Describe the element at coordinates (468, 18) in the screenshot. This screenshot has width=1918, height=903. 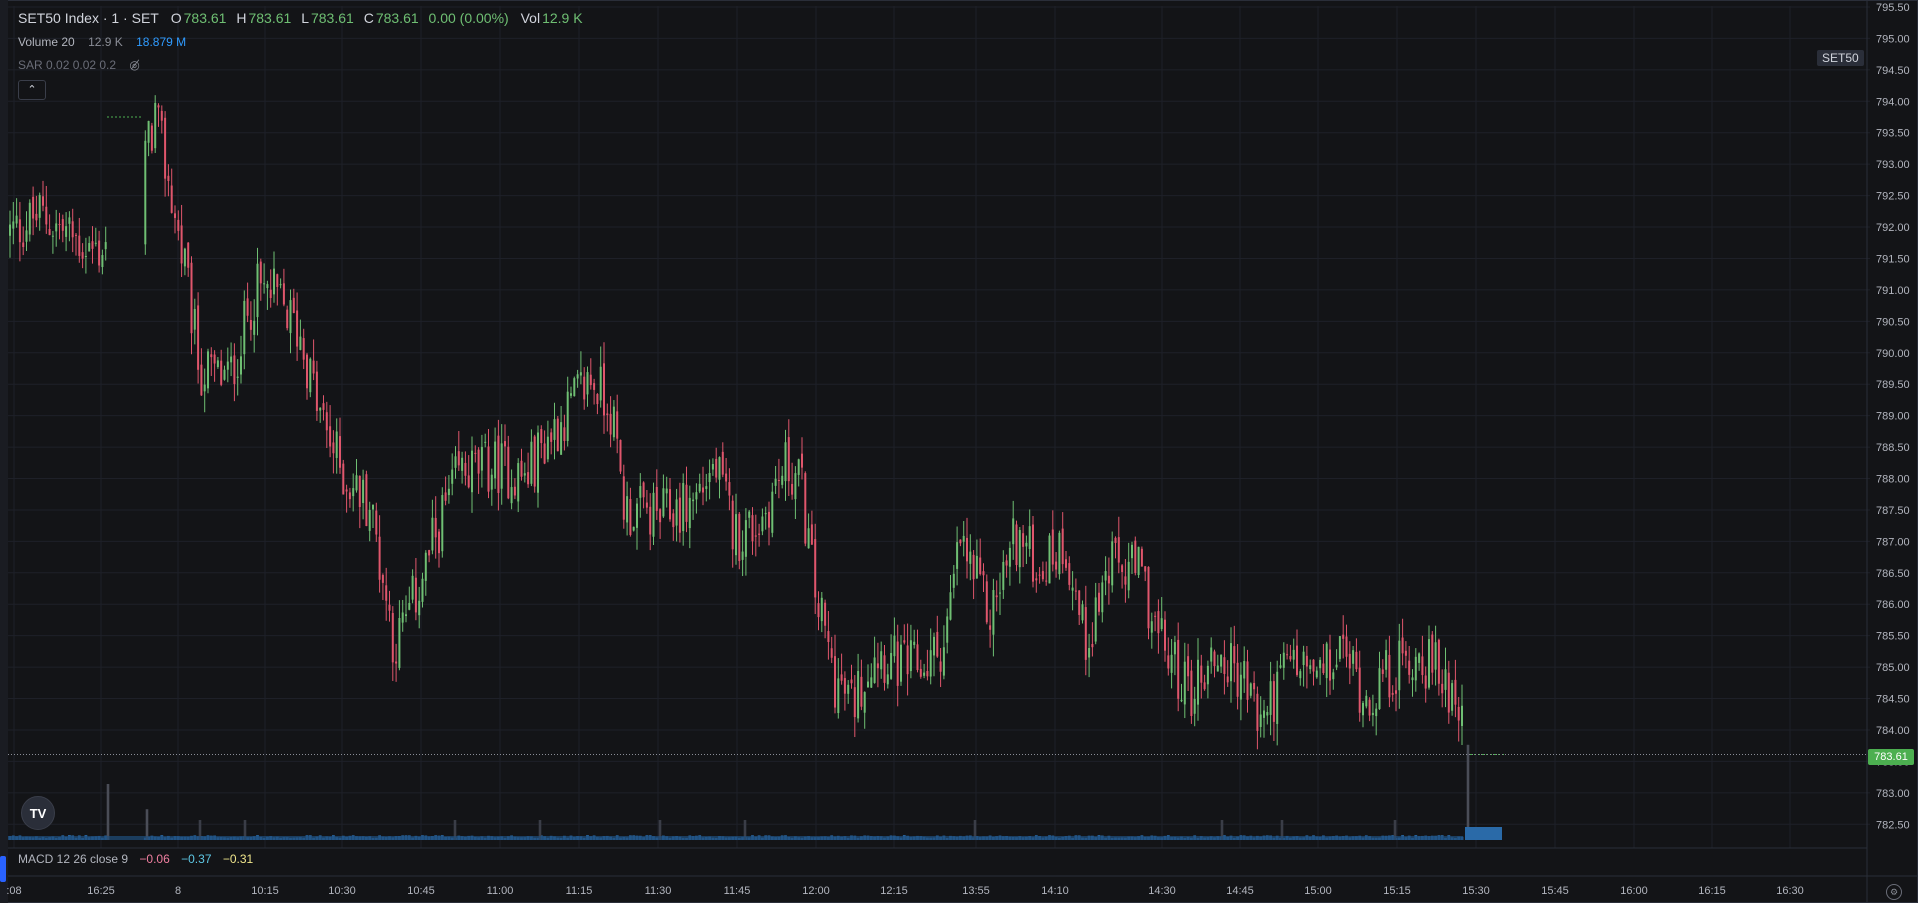
I see `change-value: 0.00 (0.00%)` at that location.